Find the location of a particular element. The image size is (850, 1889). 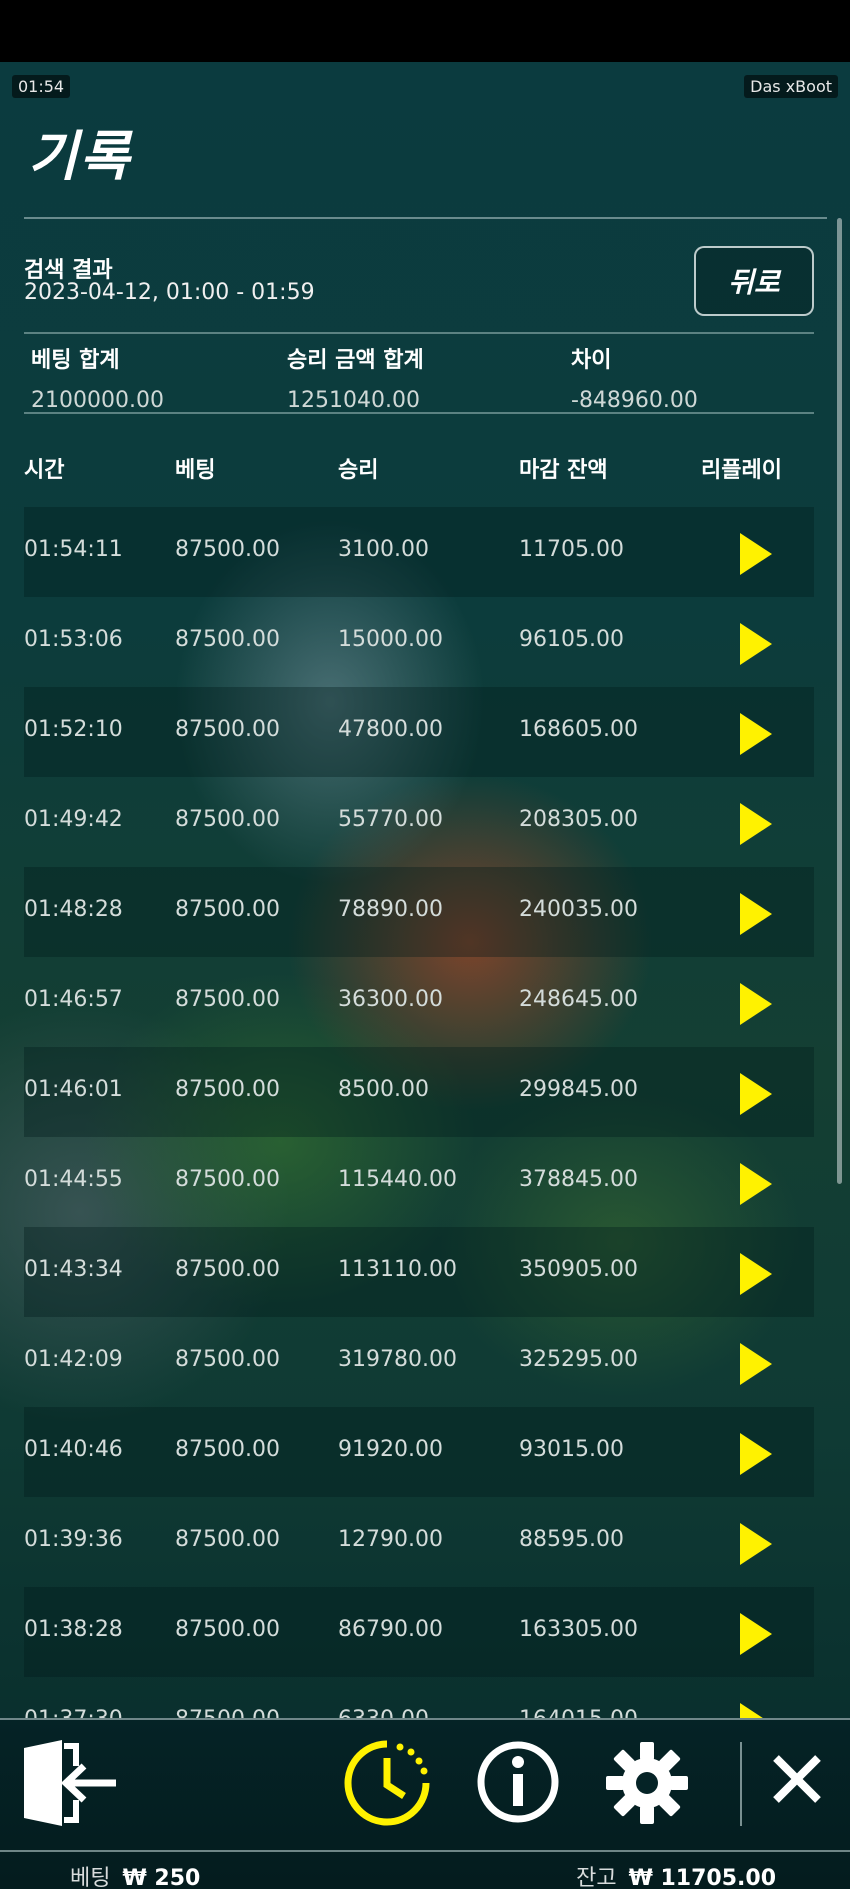

cell-win: 36300.00 is located at coordinates (390, 999).